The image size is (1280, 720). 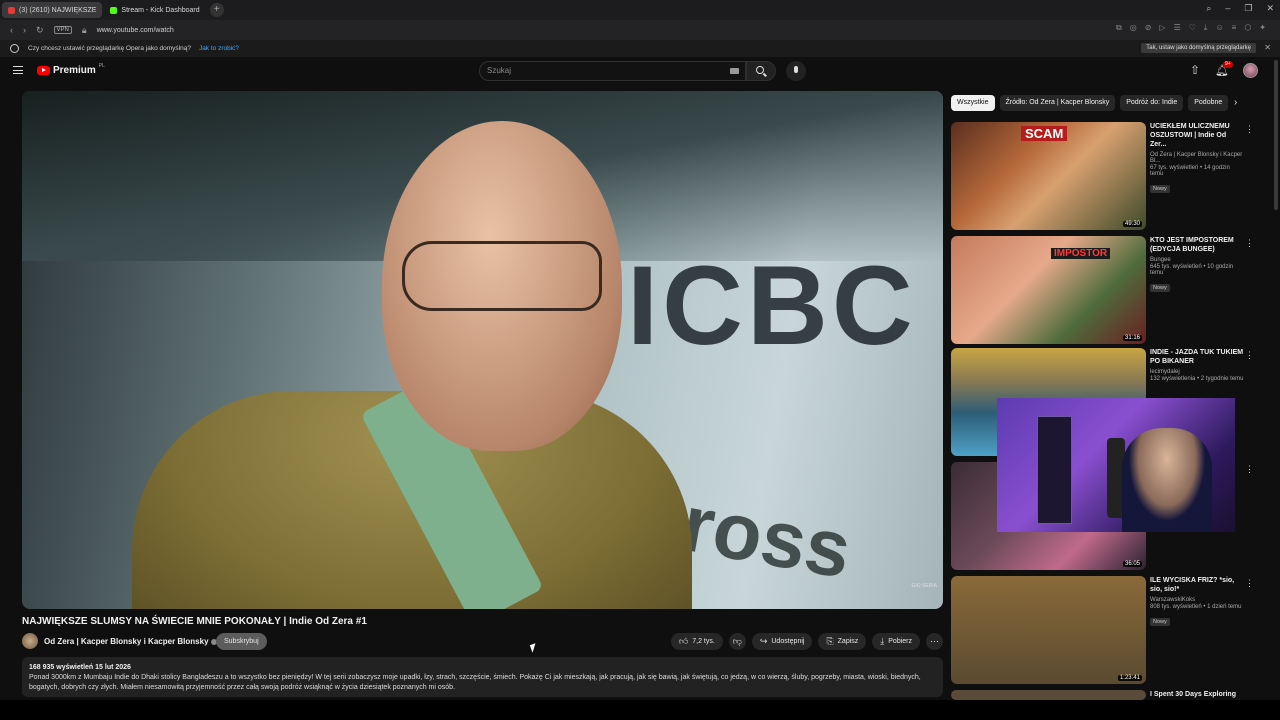 What do you see at coordinates (788, 641) in the screenshot?
I see `share-label: Udostępnij` at bounding box center [788, 641].